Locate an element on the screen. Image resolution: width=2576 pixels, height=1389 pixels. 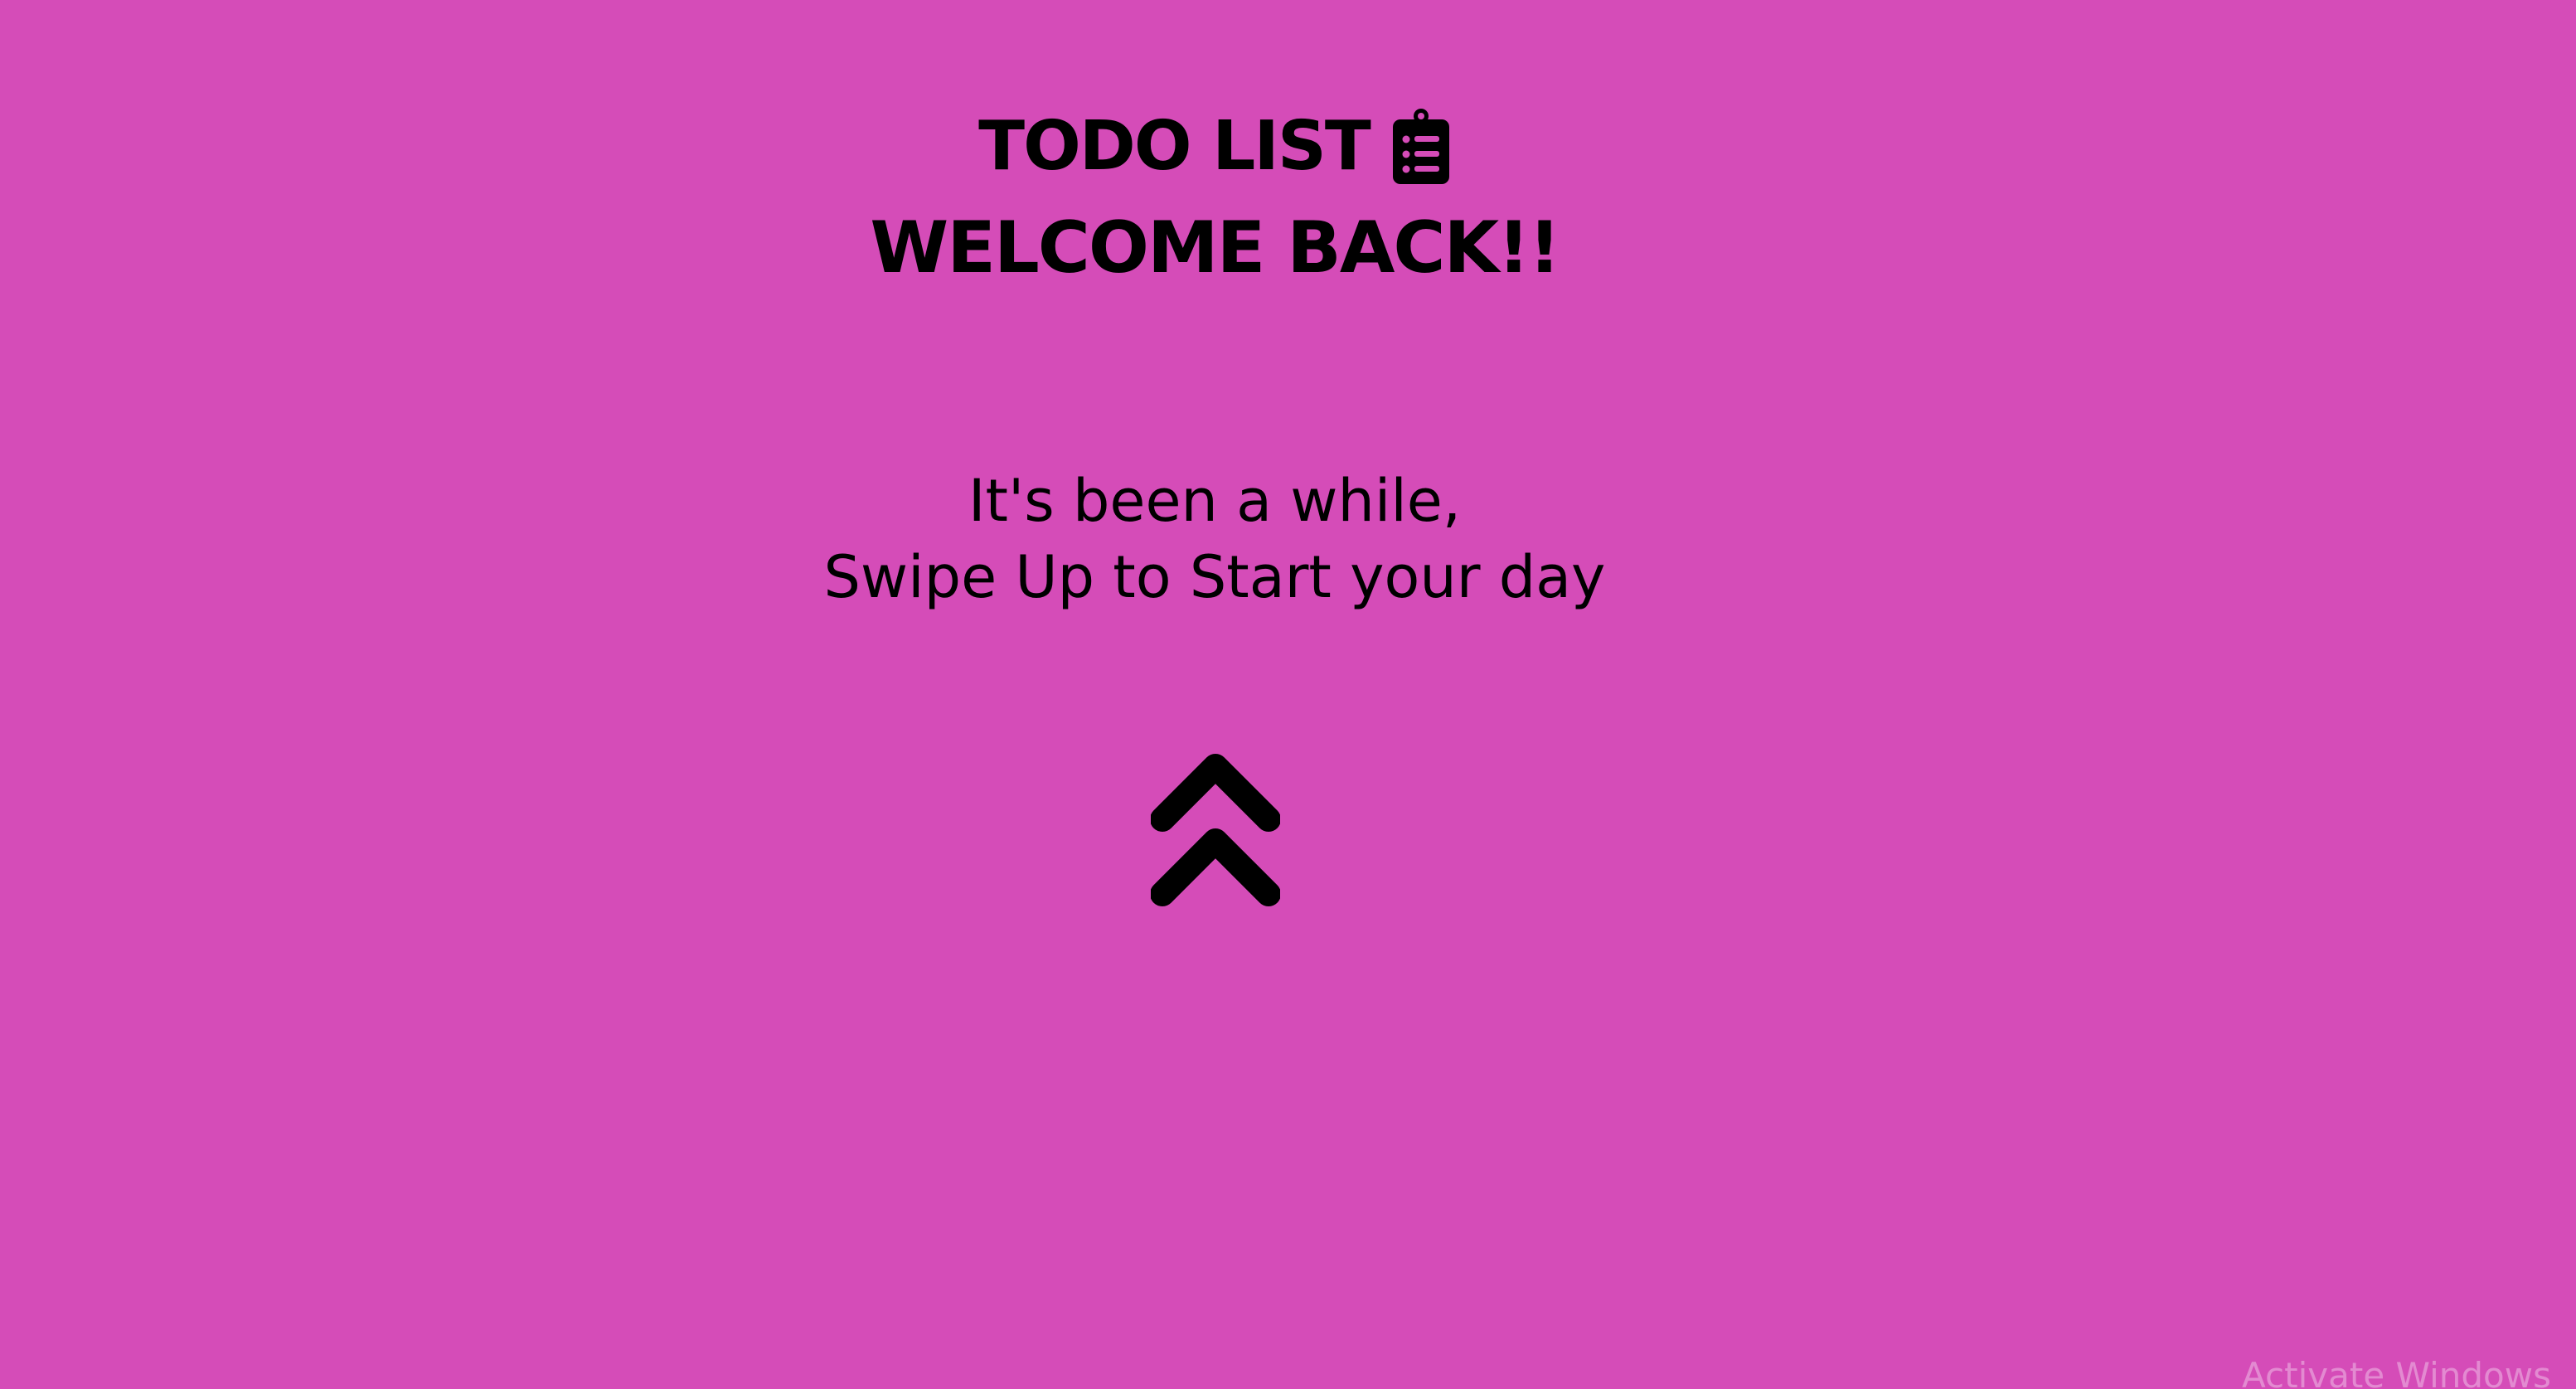
welcome-heading: WELCOME BACK!! is located at coordinates (1215, 247).